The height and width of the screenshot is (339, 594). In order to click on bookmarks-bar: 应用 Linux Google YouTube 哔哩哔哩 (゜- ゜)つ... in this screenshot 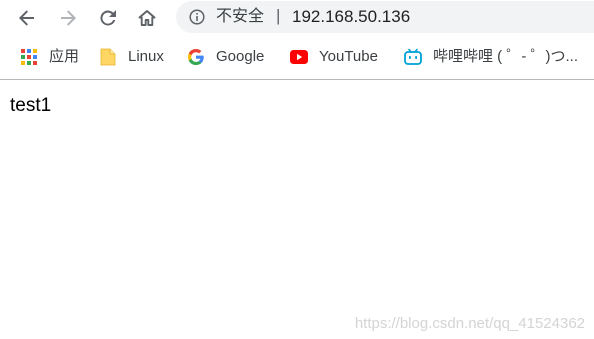, I will do `click(297, 57)`.